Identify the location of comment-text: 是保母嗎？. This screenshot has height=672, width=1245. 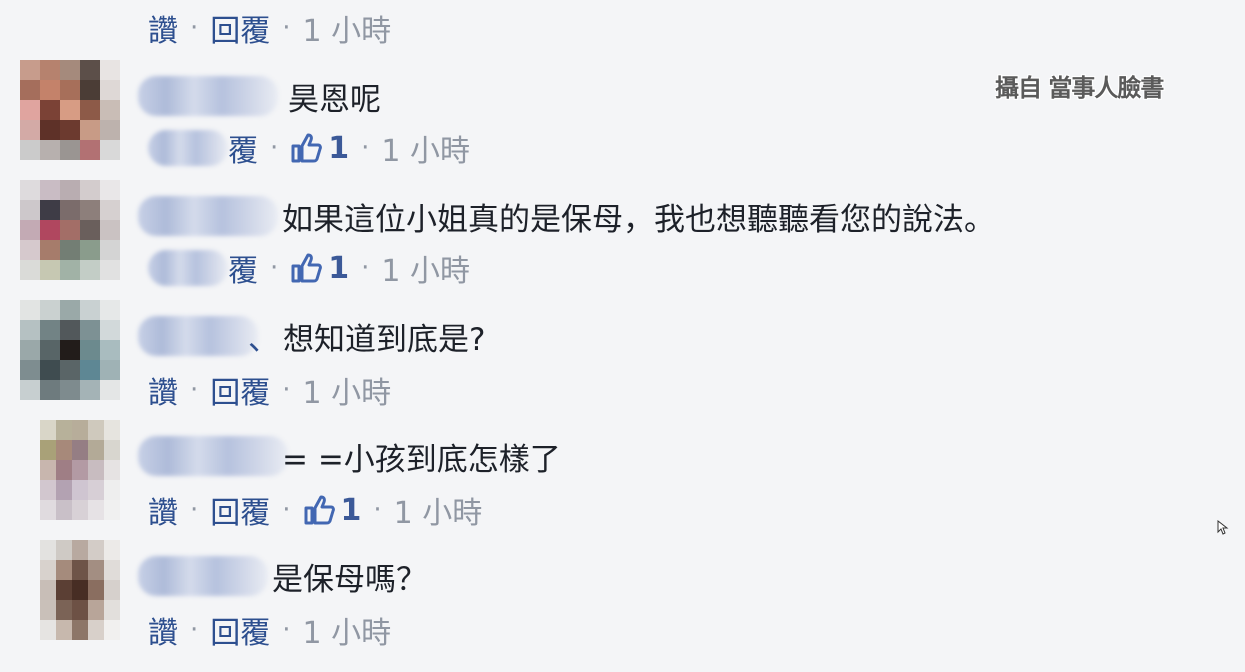
(349, 579).